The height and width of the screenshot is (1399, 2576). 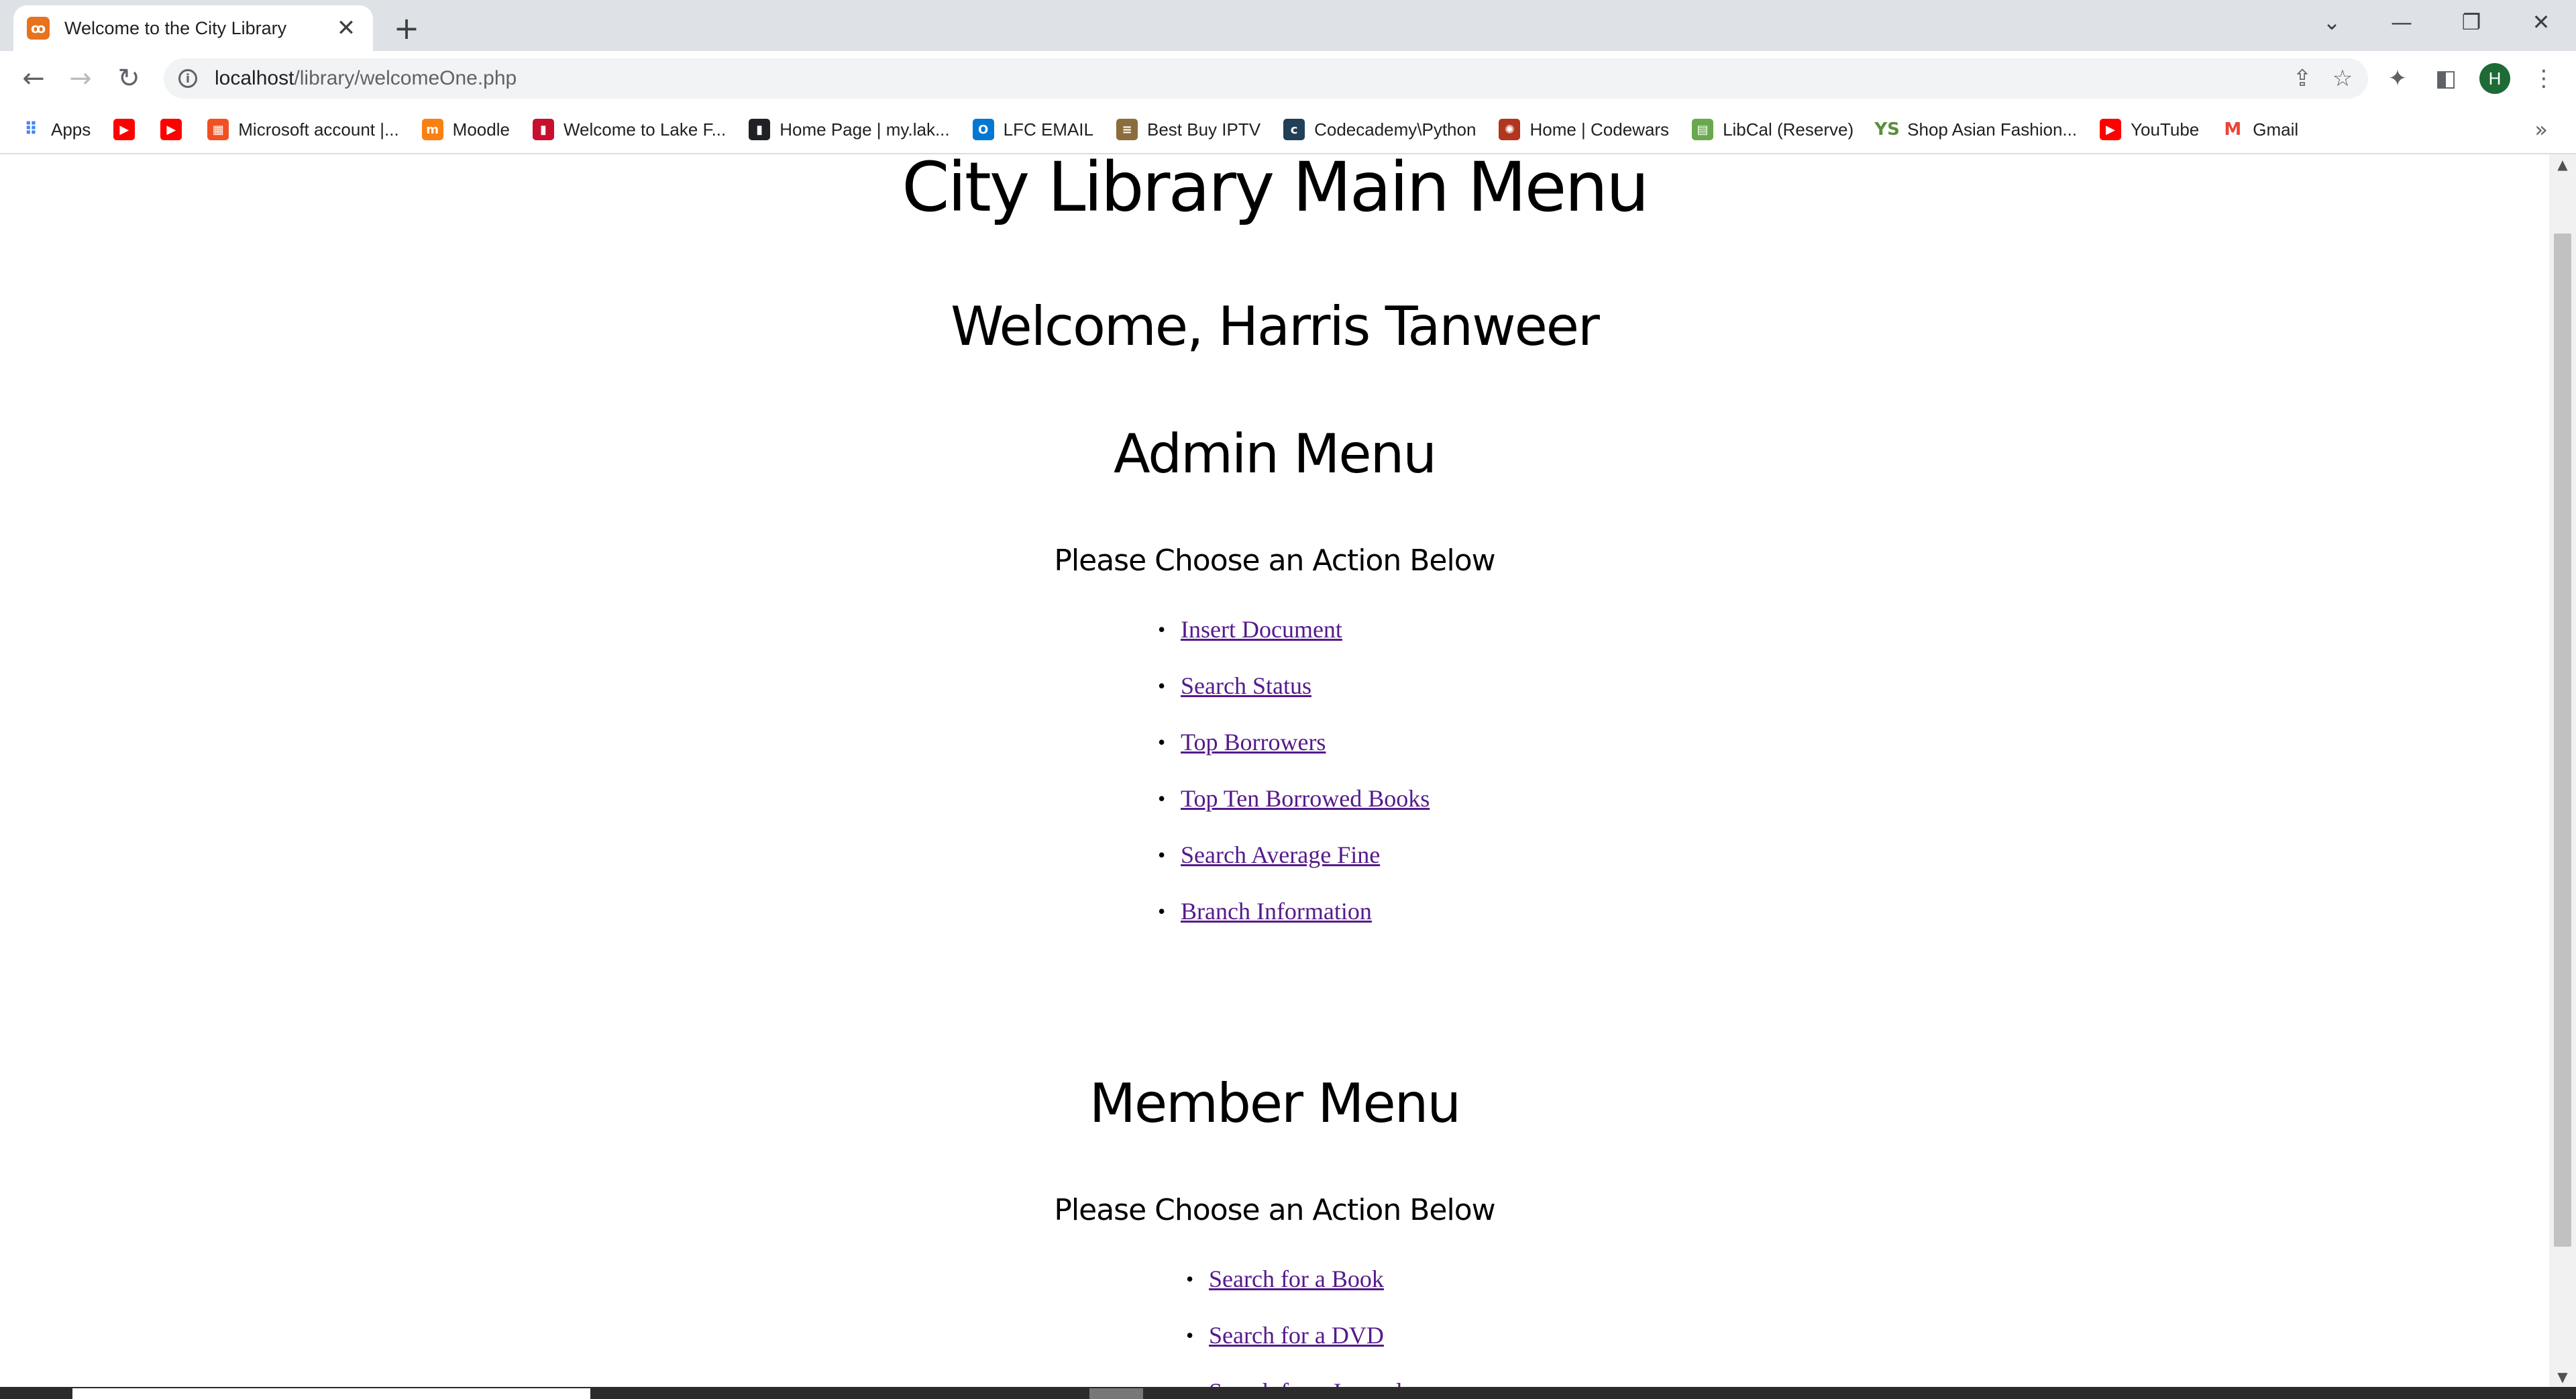 What do you see at coordinates (1274, 560) in the screenshot?
I see `admin-prompt: Please Choose an Action Below` at bounding box center [1274, 560].